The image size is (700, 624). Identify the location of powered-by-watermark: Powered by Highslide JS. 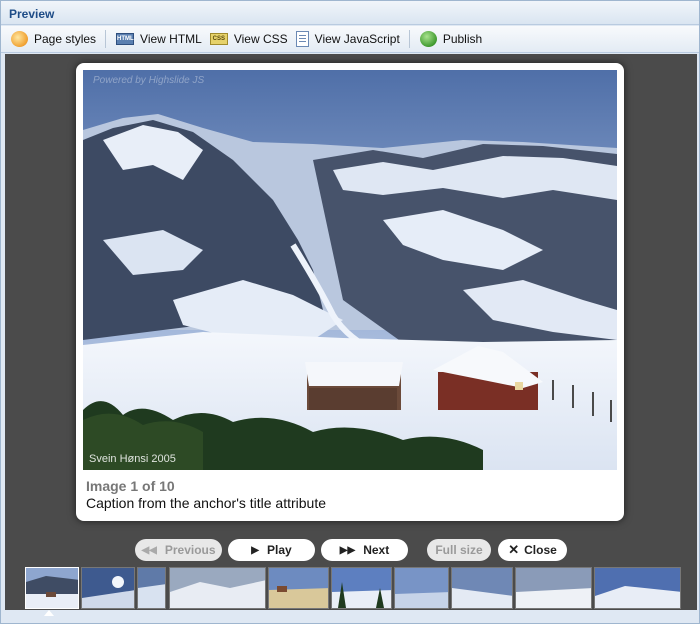
(149, 80).